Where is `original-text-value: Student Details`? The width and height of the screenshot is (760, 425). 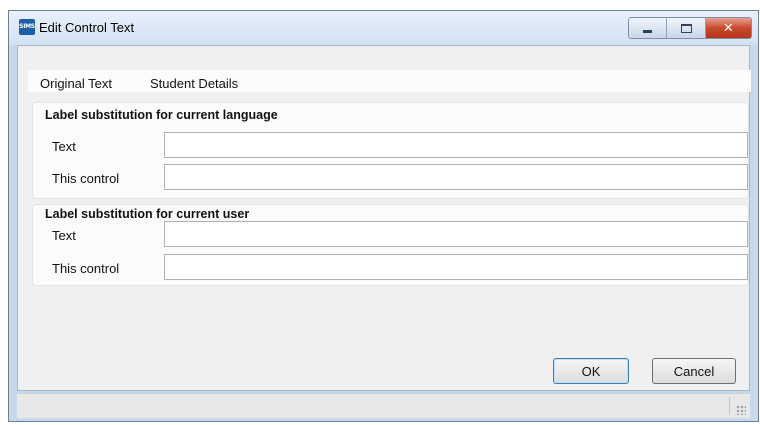 original-text-value: Student Details is located at coordinates (194, 83).